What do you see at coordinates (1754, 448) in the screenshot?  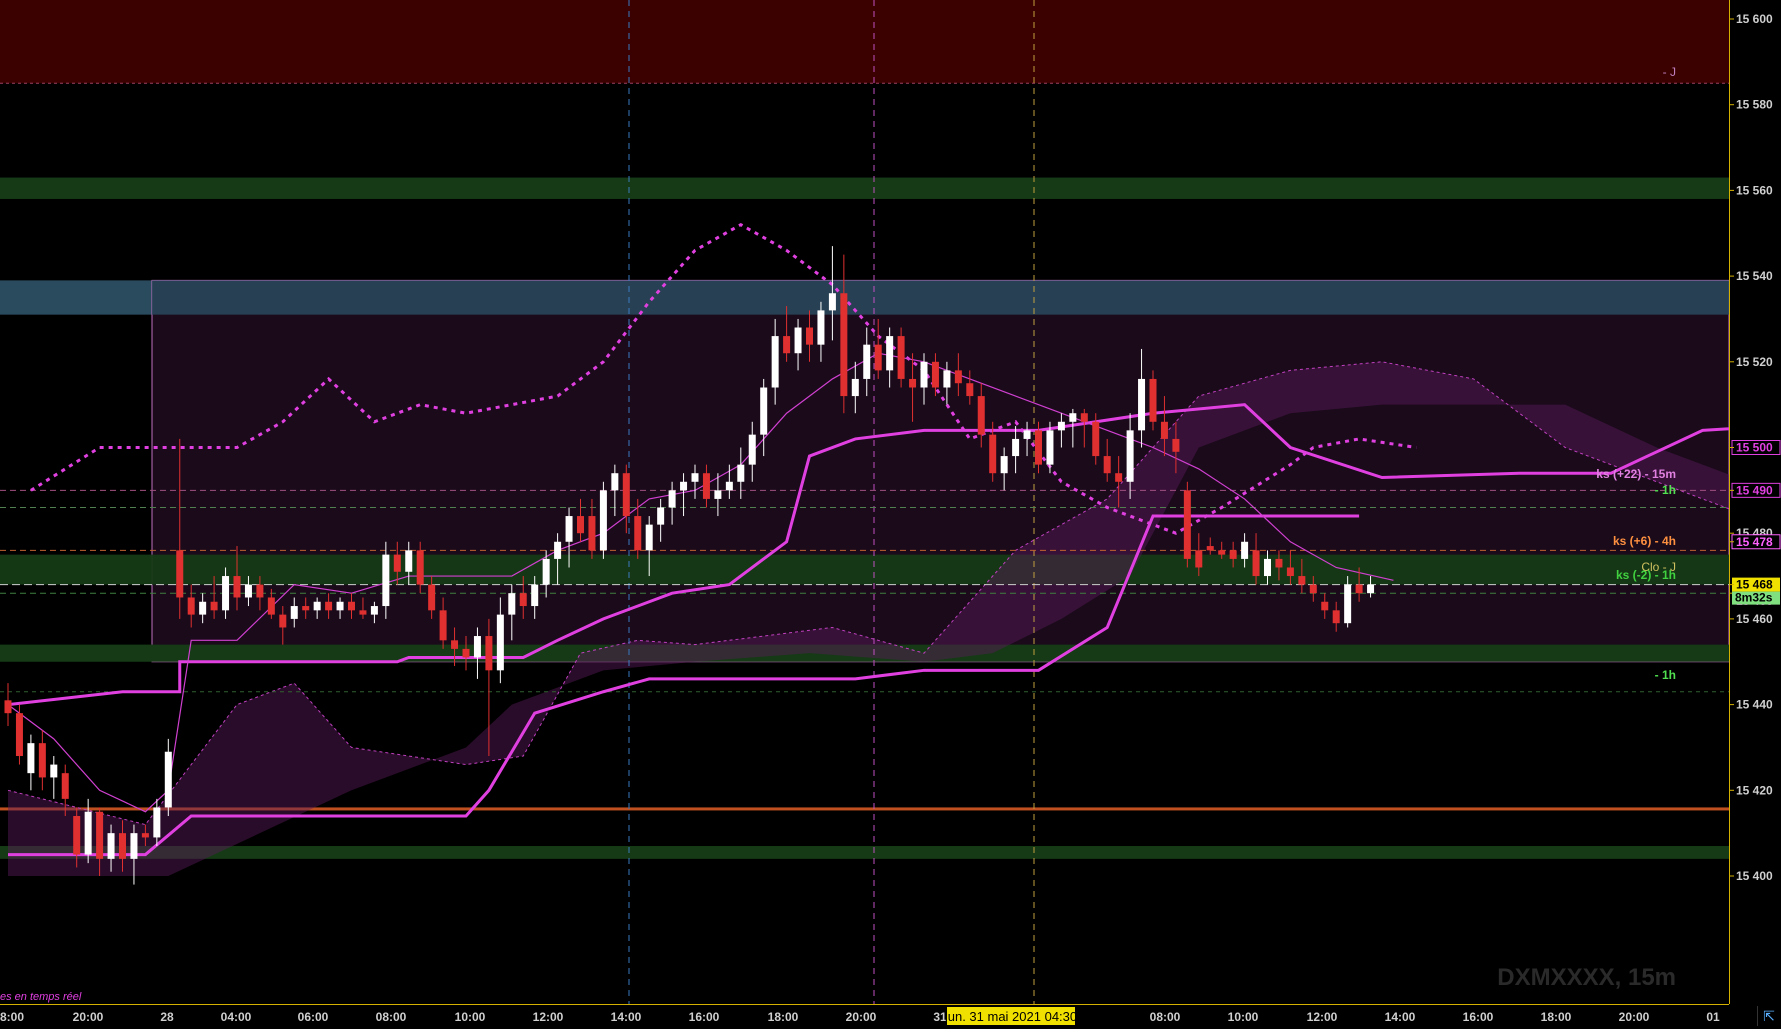 I see `price-label-15500: 15 500` at bounding box center [1754, 448].